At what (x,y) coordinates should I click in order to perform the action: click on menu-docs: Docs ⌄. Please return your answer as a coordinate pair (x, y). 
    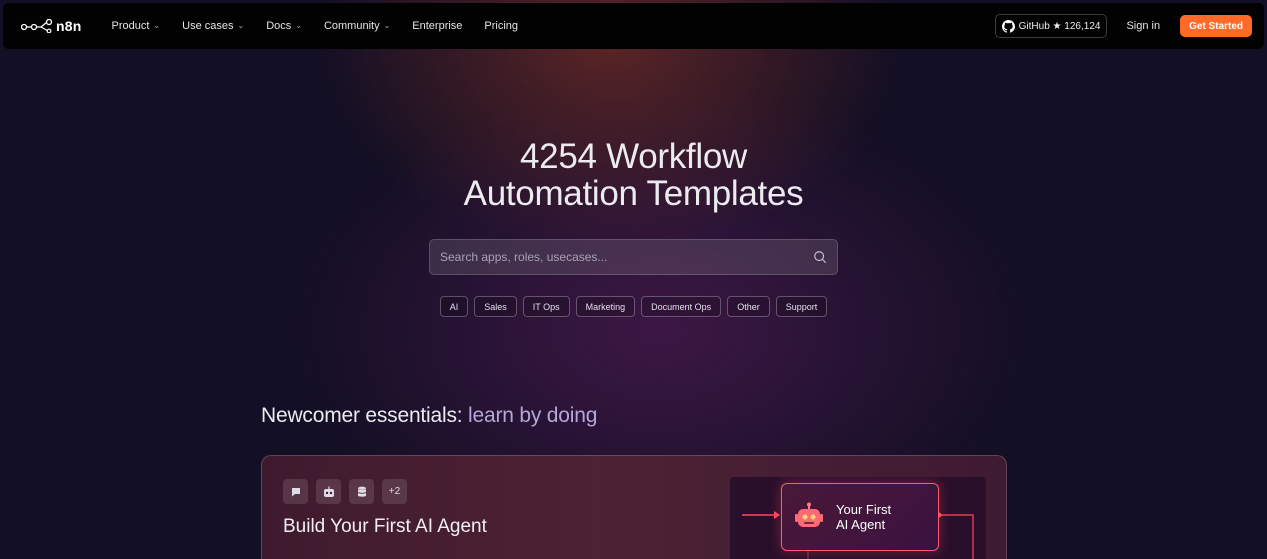
    Looking at the image, I should click on (284, 26).